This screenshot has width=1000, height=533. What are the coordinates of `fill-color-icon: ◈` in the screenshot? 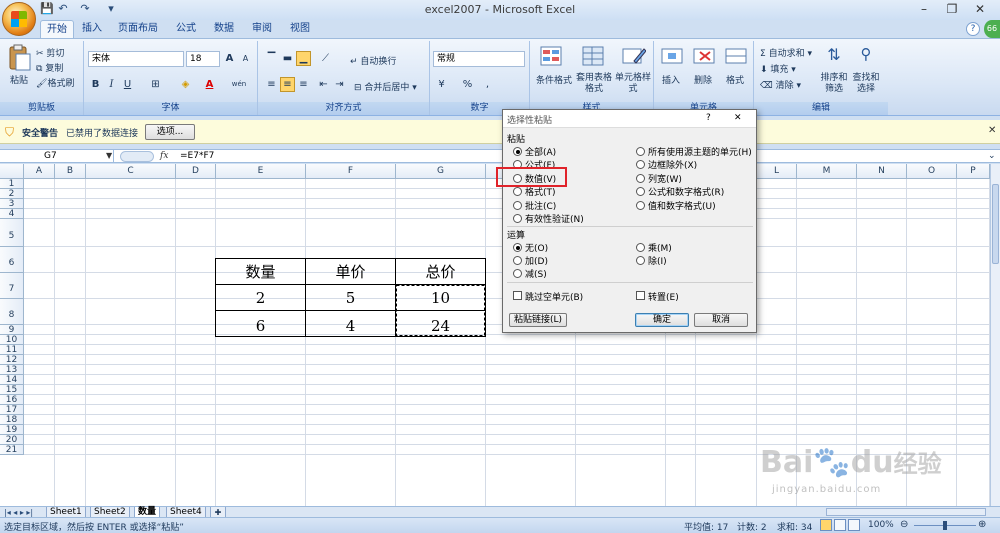 It's located at (185, 84).